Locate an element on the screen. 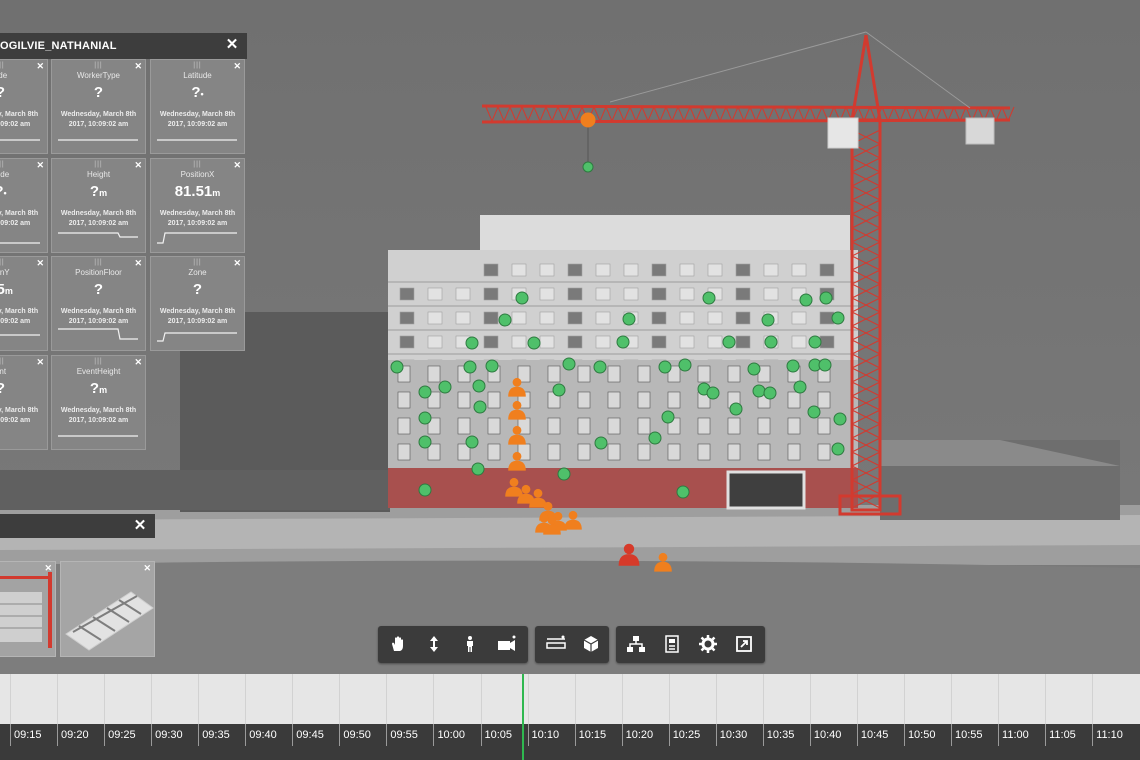 This screenshot has height=760, width=1140. timeline-time-label: 10:45 is located at coordinates (874, 735).